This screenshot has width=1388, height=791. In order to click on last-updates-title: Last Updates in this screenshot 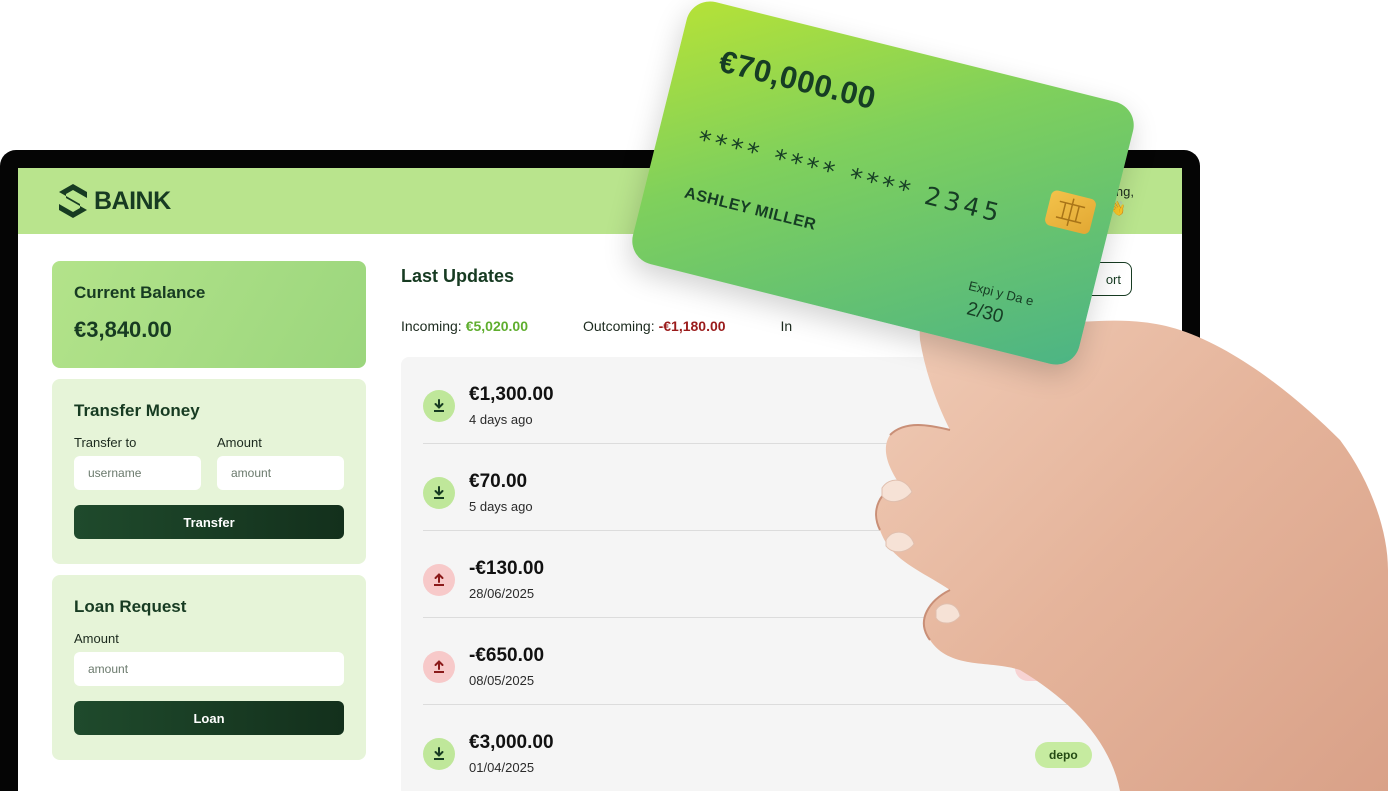, I will do `click(458, 276)`.